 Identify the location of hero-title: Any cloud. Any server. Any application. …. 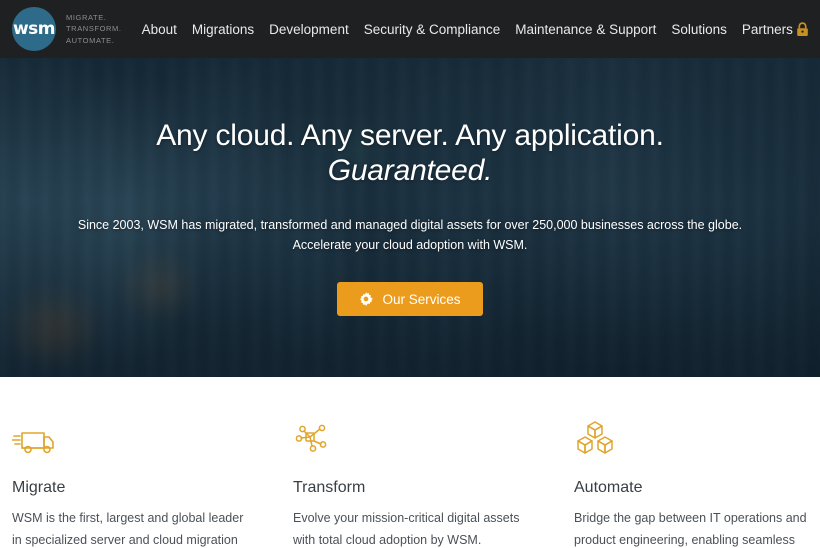
(410, 153).